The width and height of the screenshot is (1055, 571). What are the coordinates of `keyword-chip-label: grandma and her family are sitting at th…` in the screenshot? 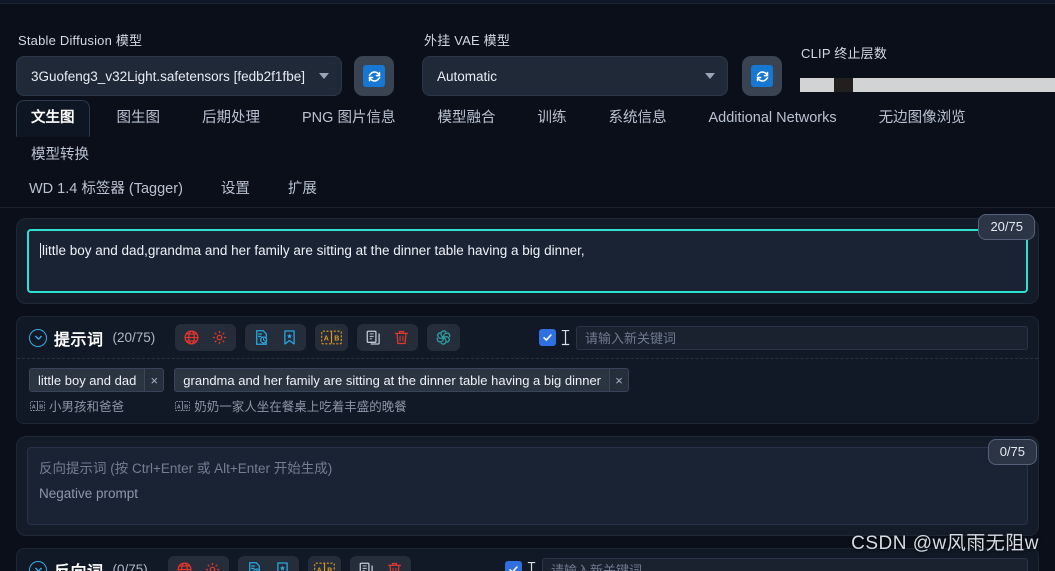 It's located at (392, 380).